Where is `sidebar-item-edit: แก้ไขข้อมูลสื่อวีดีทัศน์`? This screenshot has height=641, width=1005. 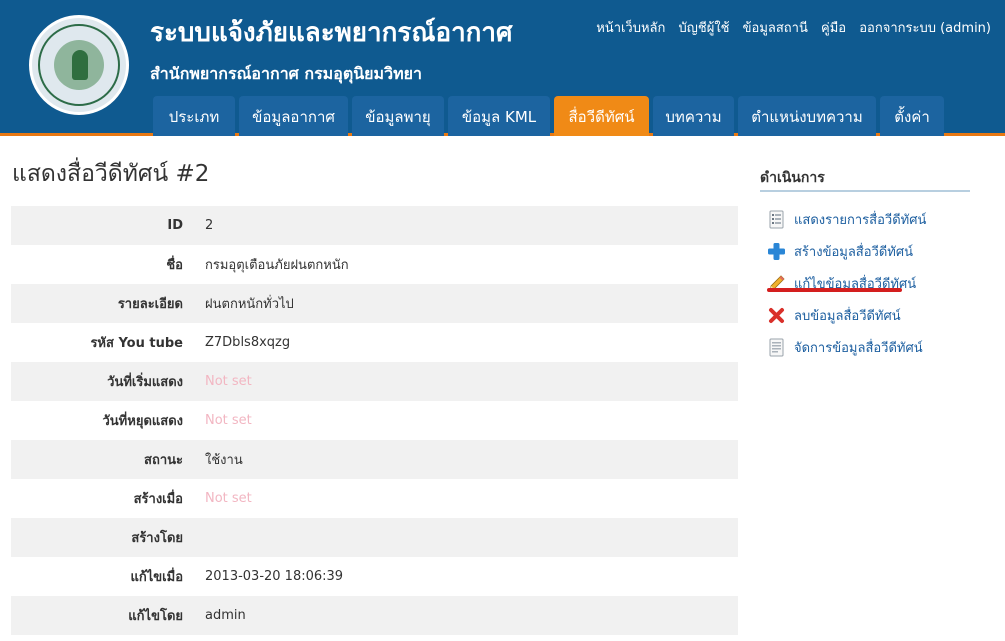
sidebar-item-edit: แก้ไขข้อมูลสื่อวีดีทัศน์ is located at coordinates (846, 283).